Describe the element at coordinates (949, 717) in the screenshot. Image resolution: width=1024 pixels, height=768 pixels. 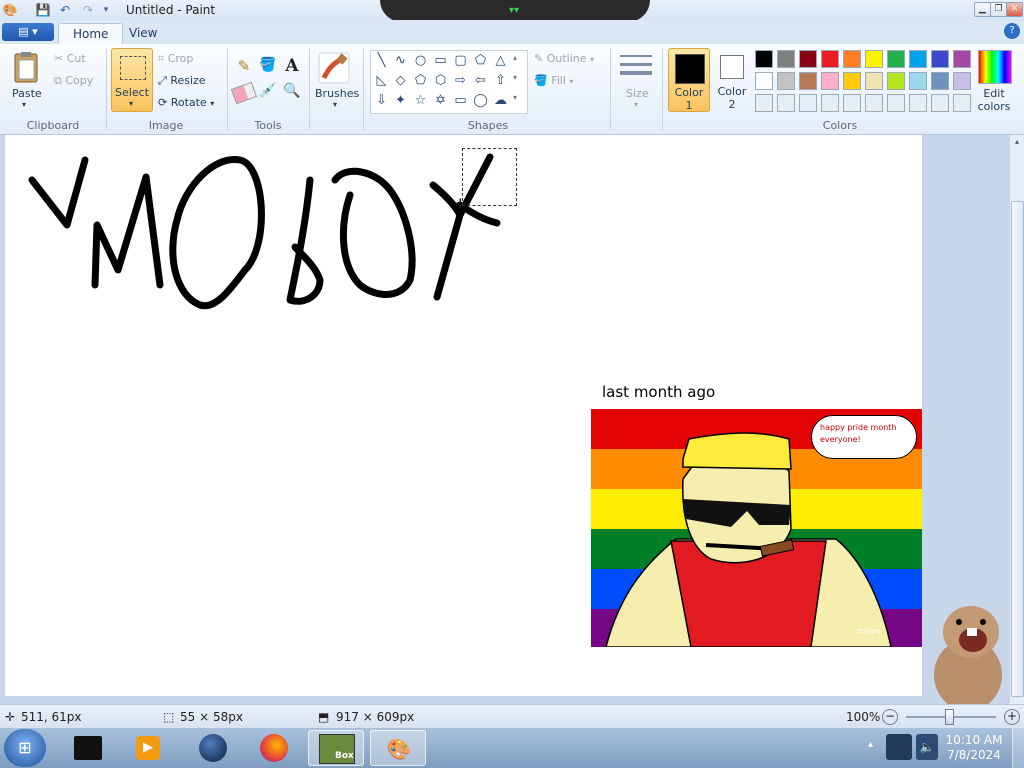
I see `zoom-slider-thumb` at that location.